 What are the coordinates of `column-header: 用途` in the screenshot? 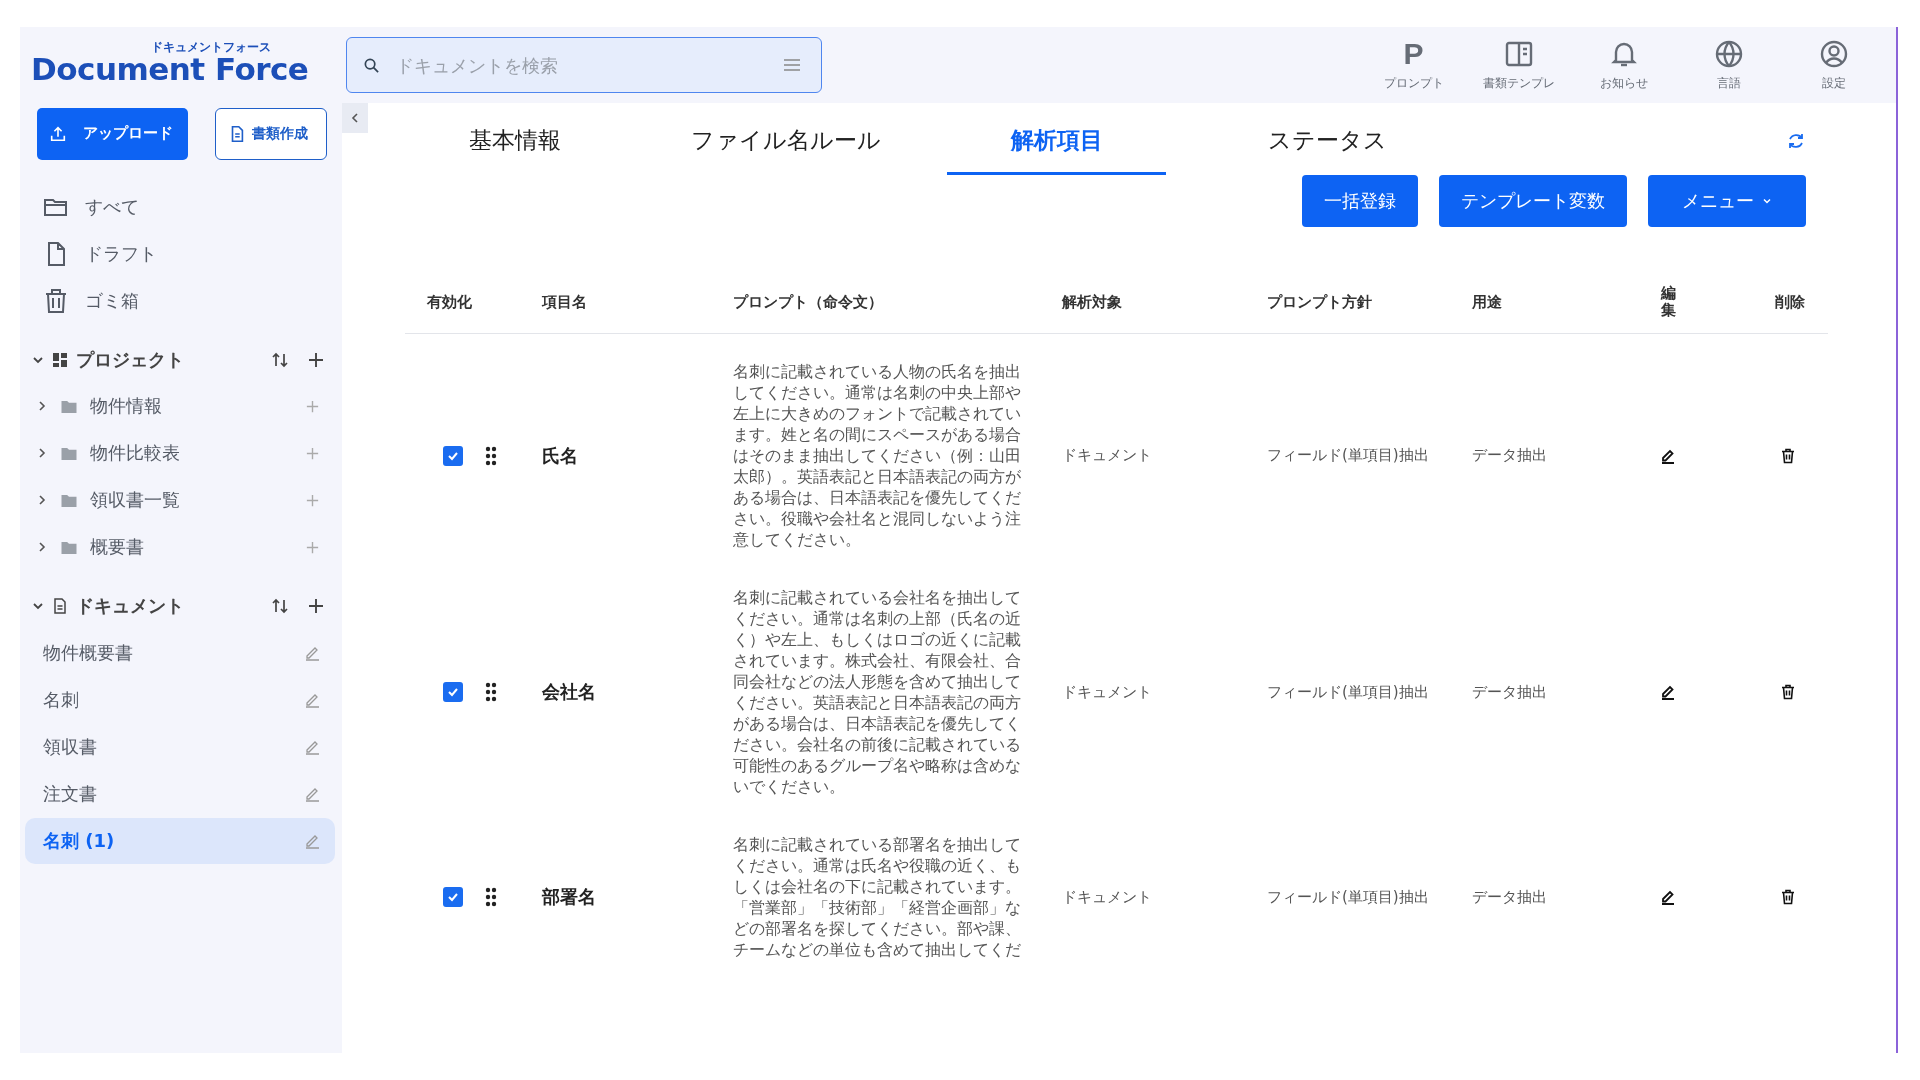 It's located at (1487, 301).